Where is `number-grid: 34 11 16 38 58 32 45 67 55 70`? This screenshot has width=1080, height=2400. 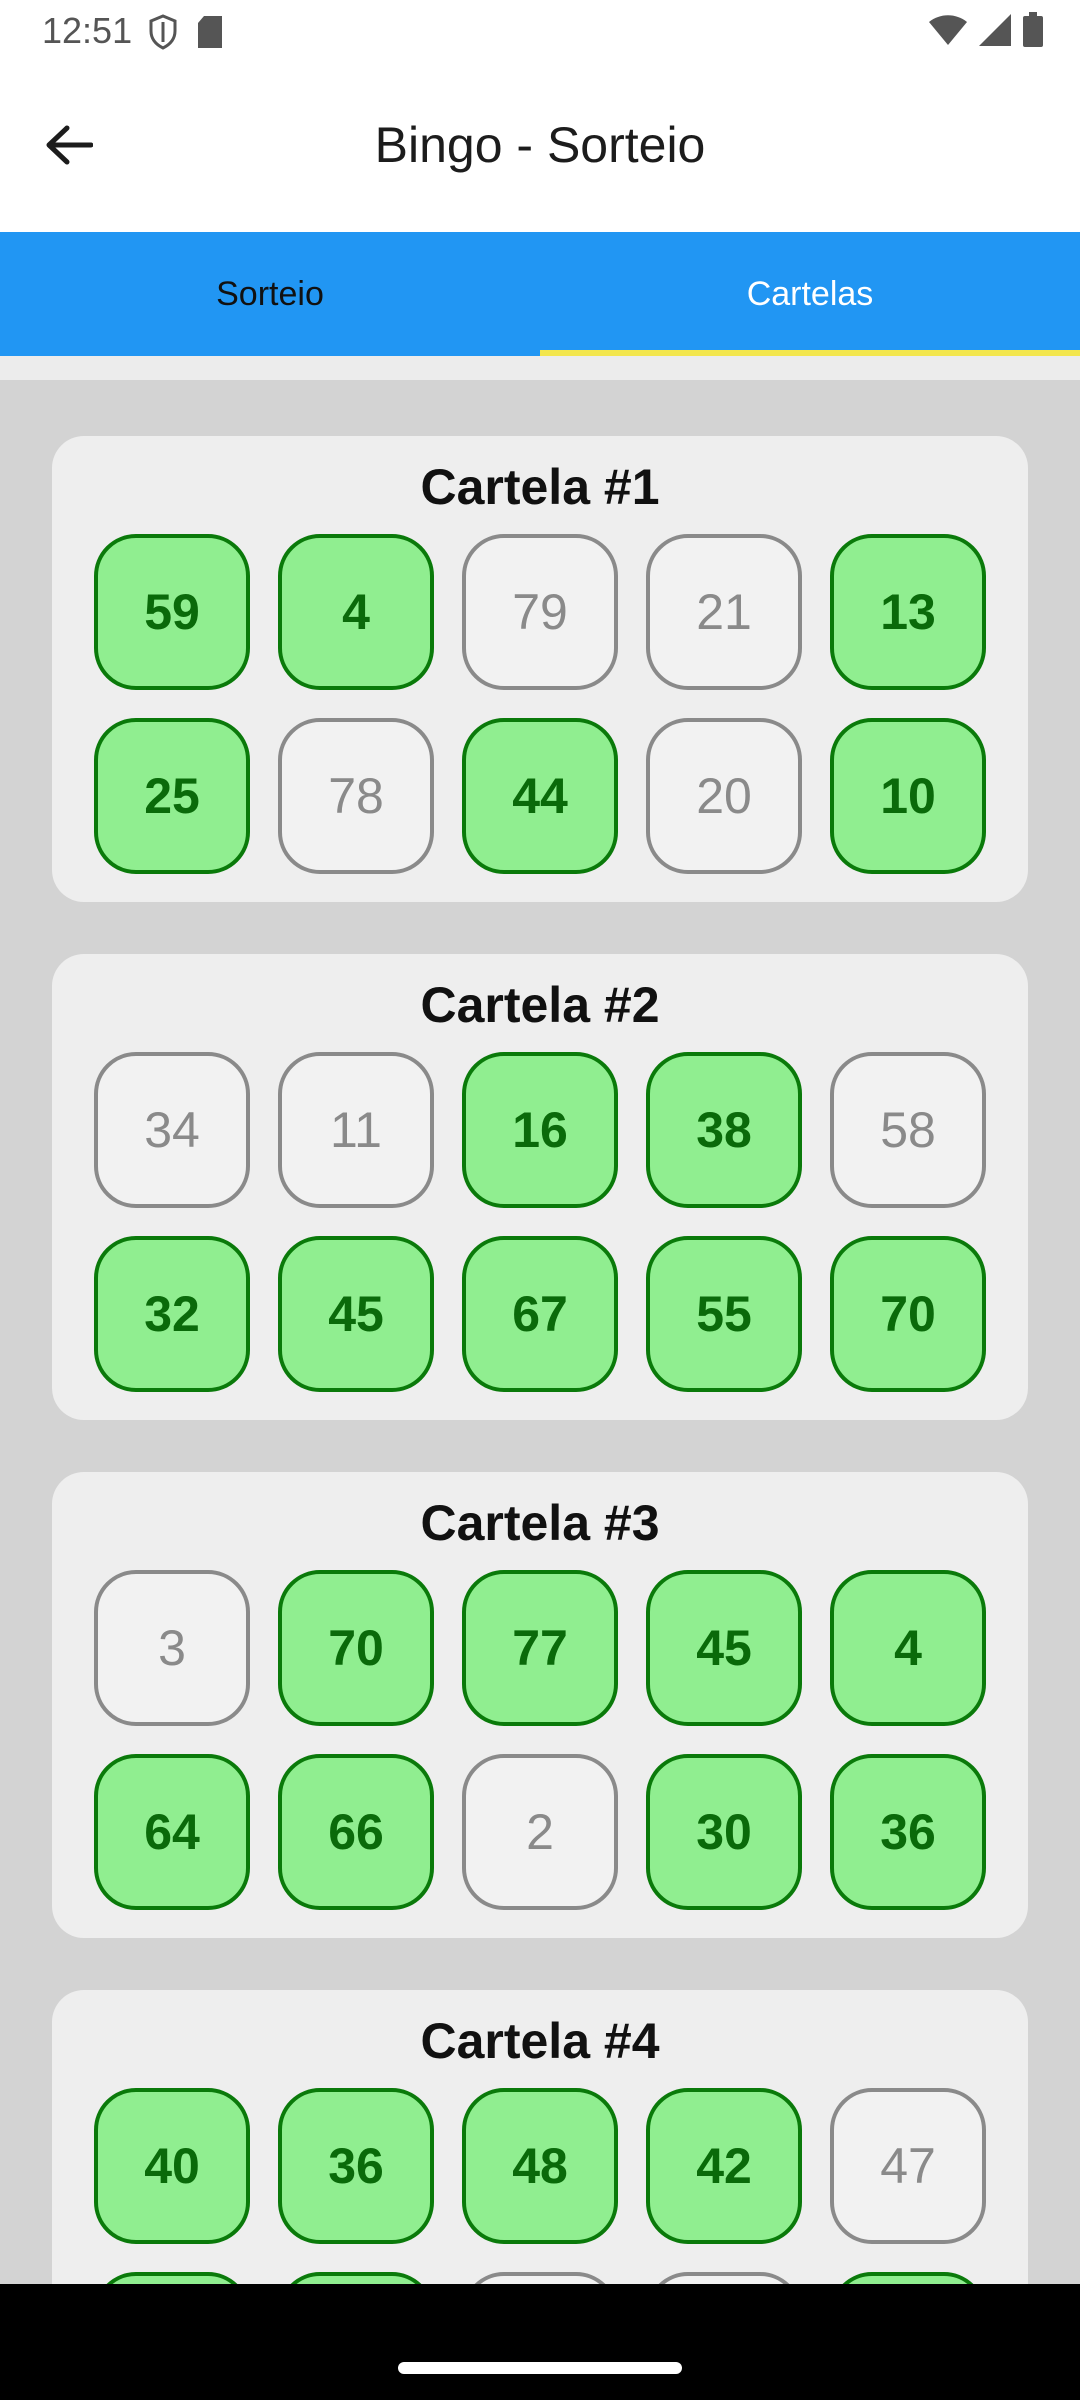
number-grid: 34 11 16 38 58 32 45 67 55 70 is located at coordinates (540, 1222).